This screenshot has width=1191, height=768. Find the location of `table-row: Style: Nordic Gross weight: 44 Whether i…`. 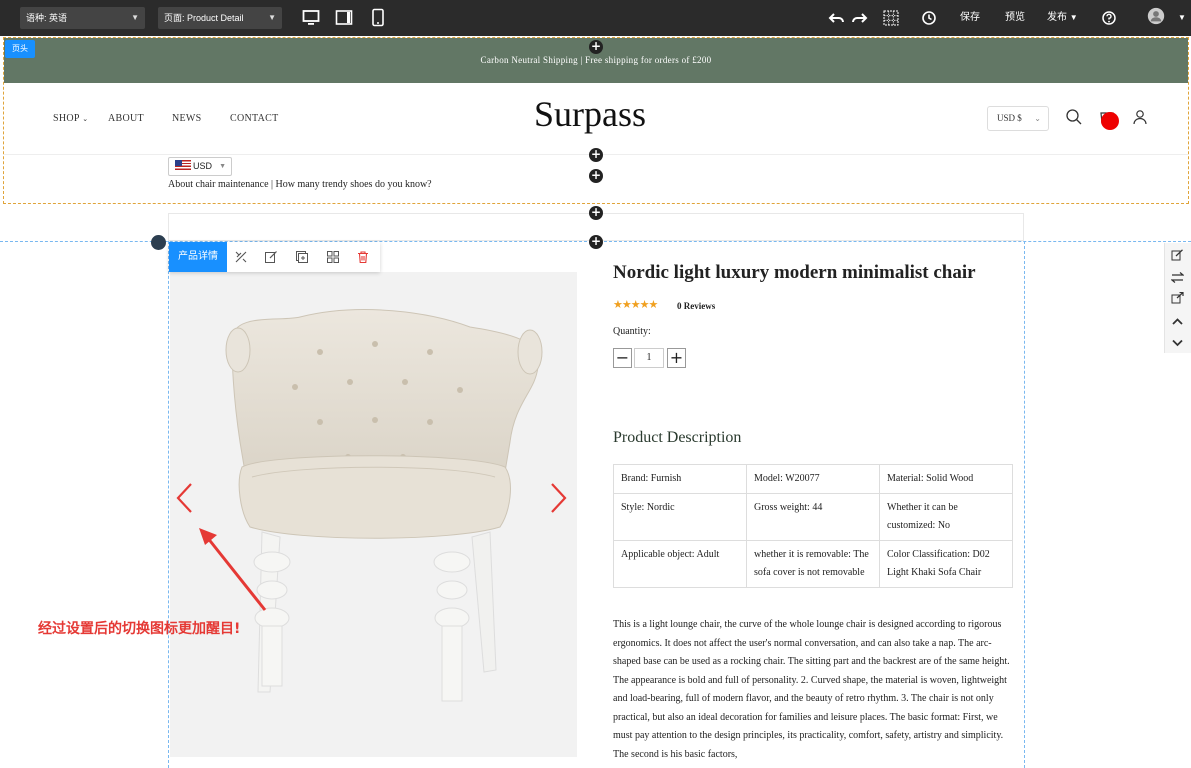

table-row: Style: Nordic Gross weight: 44 Whether i… is located at coordinates (813, 517).